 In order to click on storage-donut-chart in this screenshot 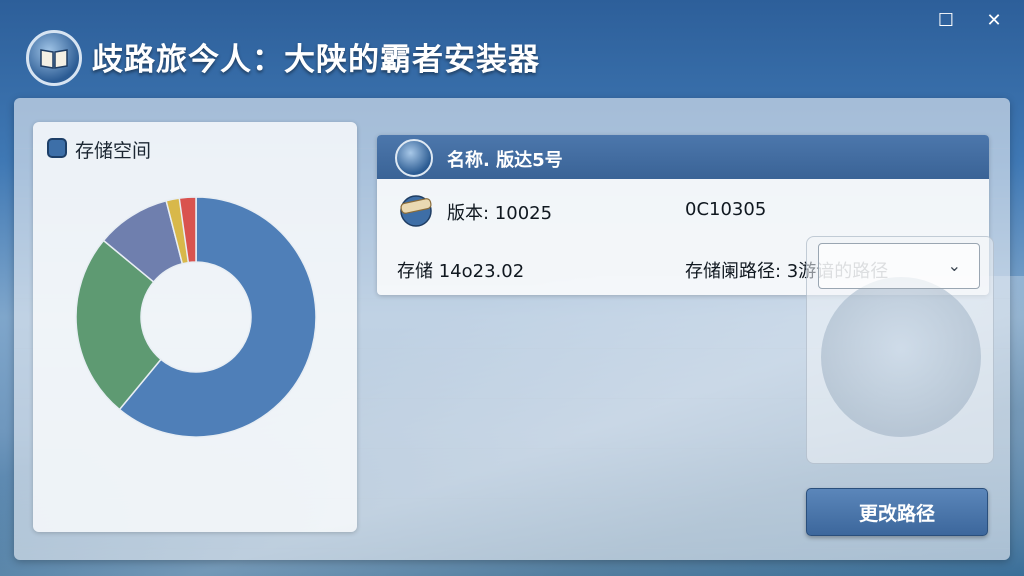, I will do `click(196, 317)`.